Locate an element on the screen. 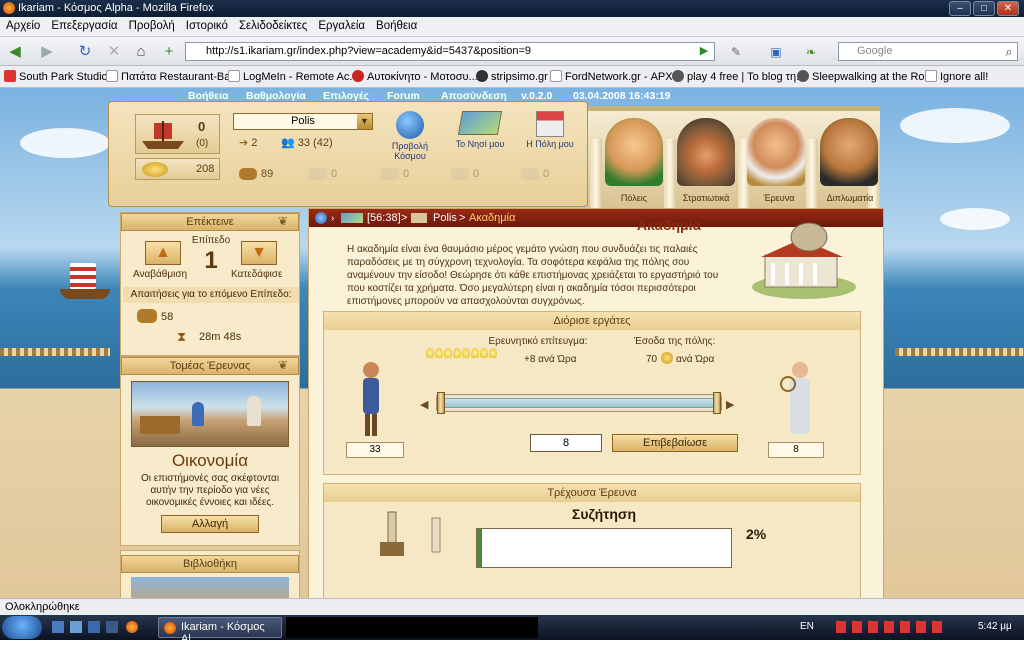  leaf-icon: ❧ is located at coordinates (811, 52).